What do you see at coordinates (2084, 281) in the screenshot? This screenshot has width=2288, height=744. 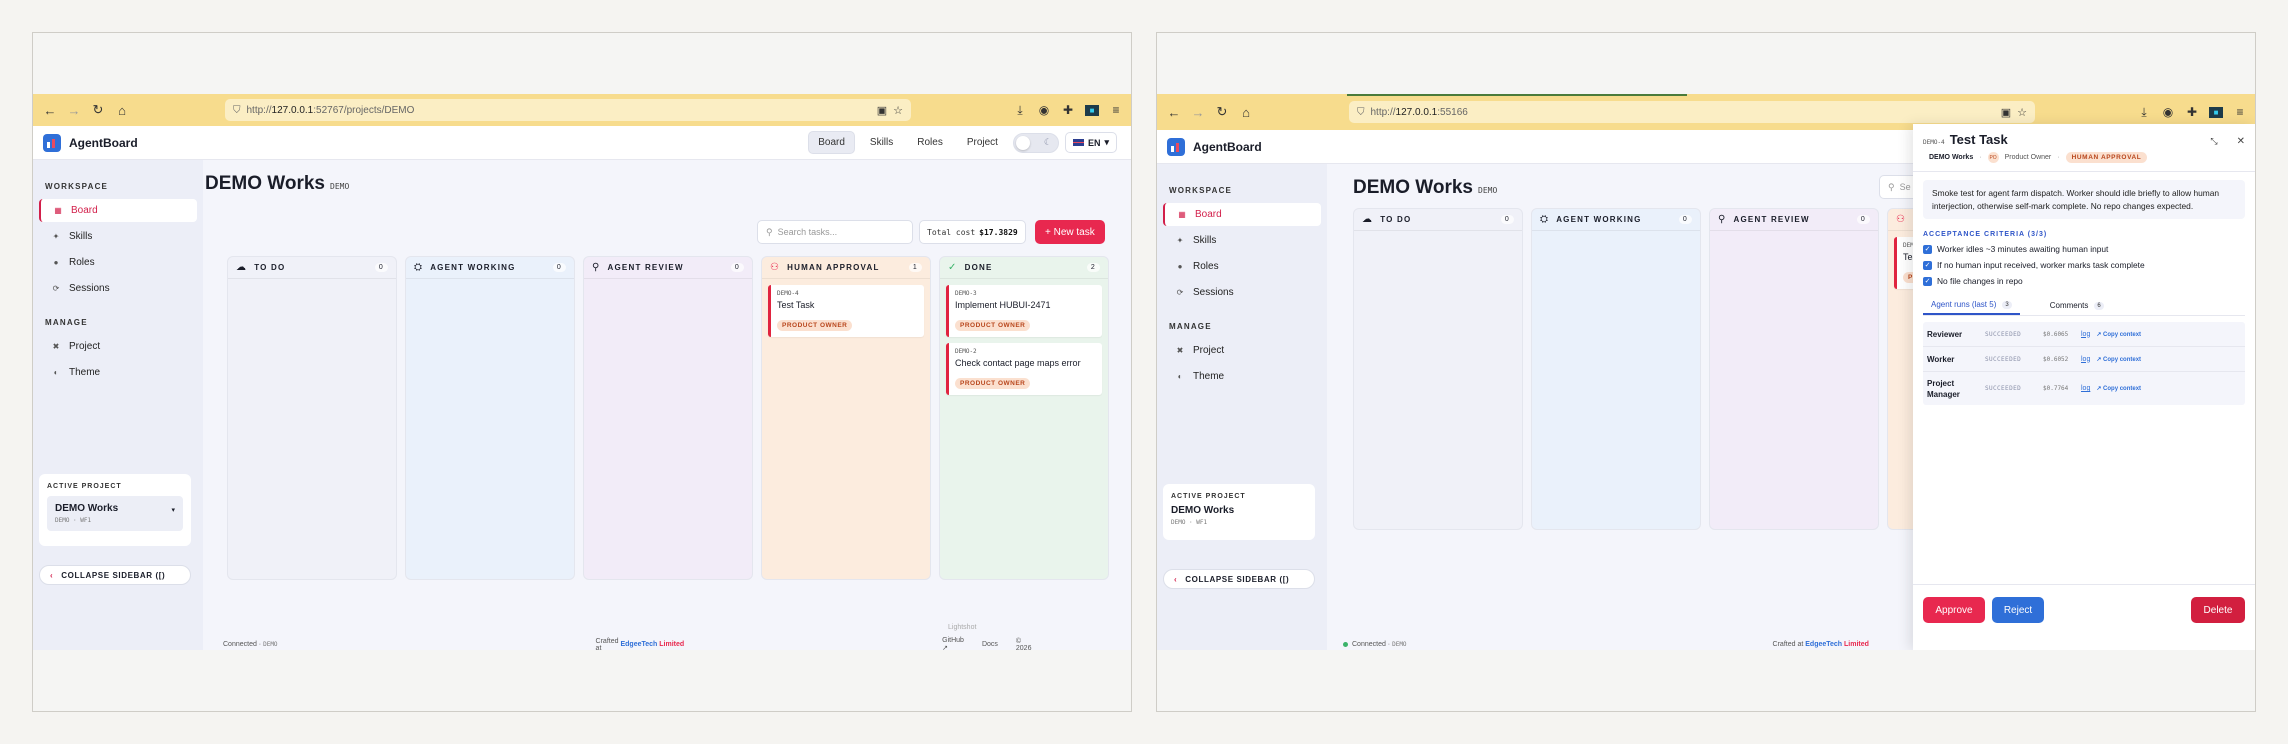 I see `criterion-item: ✓ No file changes in repo` at bounding box center [2084, 281].